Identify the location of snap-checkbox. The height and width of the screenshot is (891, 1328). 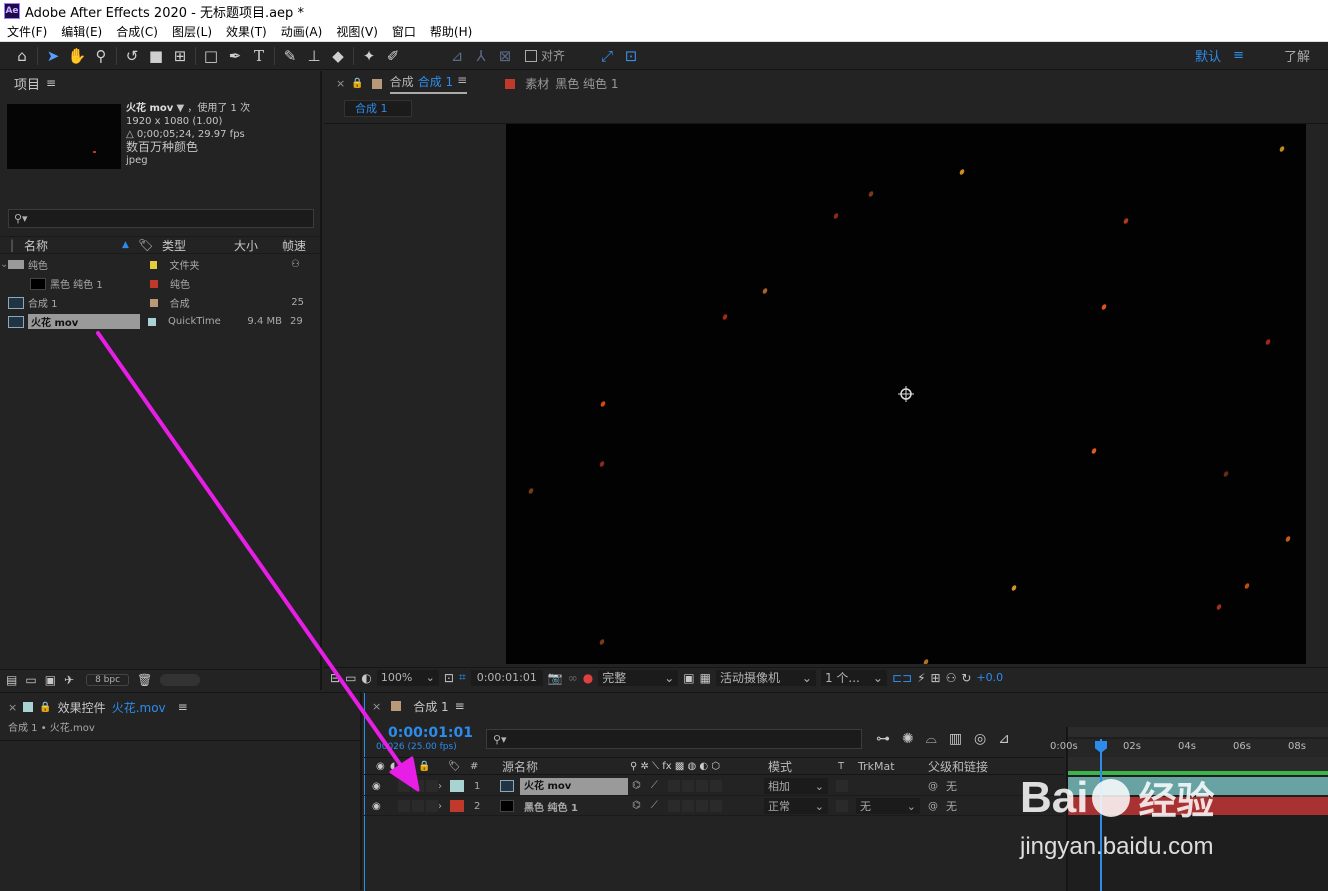
(531, 55).